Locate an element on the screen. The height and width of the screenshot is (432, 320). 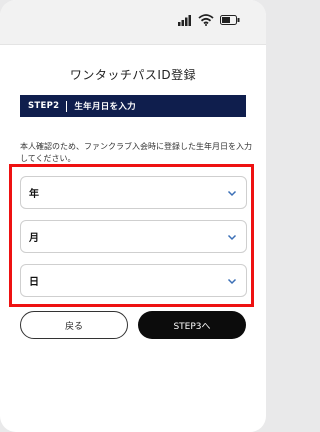
year-select-label: 年 is located at coordinates (34, 194).